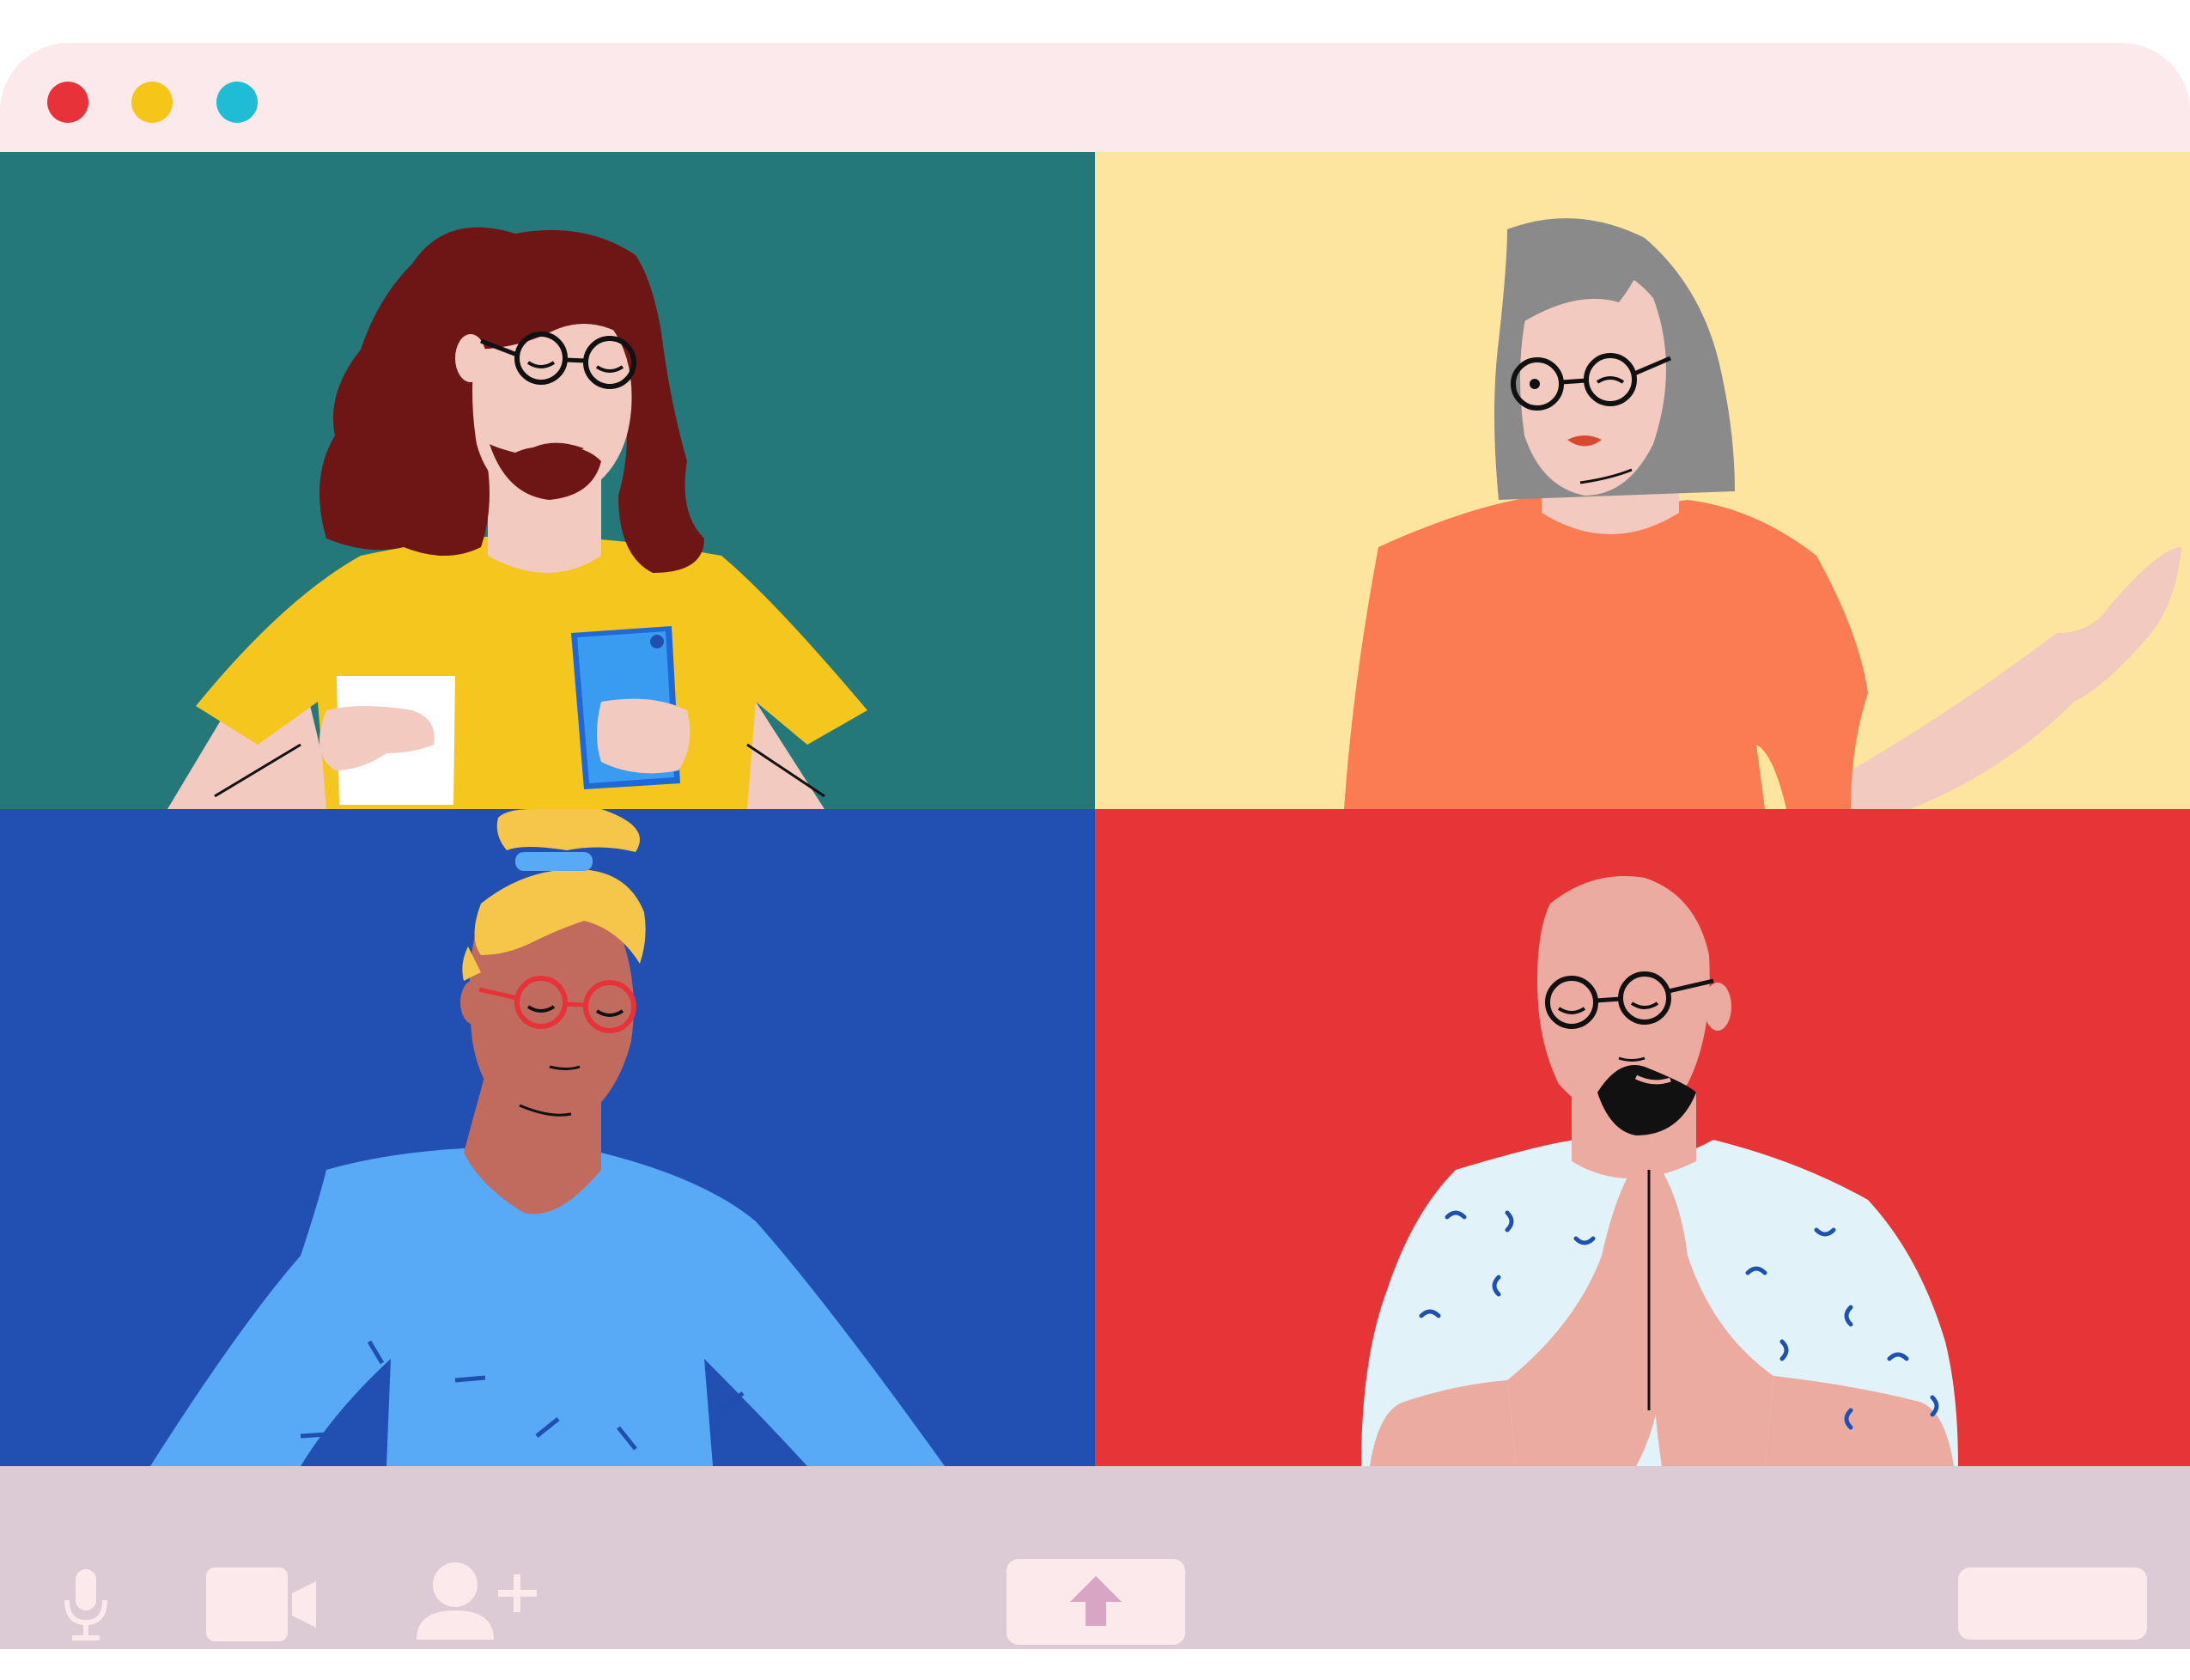  What do you see at coordinates (237, 103) in the screenshot?
I see `maximize-window-button` at bounding box center [237, 103].